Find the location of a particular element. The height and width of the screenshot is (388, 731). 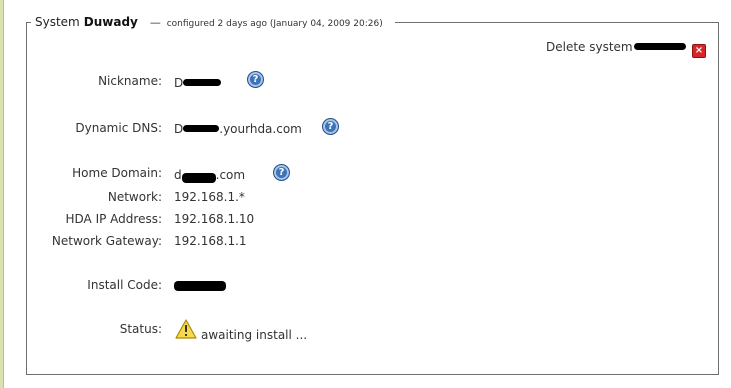

dynamic-dns-label: Dynamic DNS: is located at coordinates (118, 128).